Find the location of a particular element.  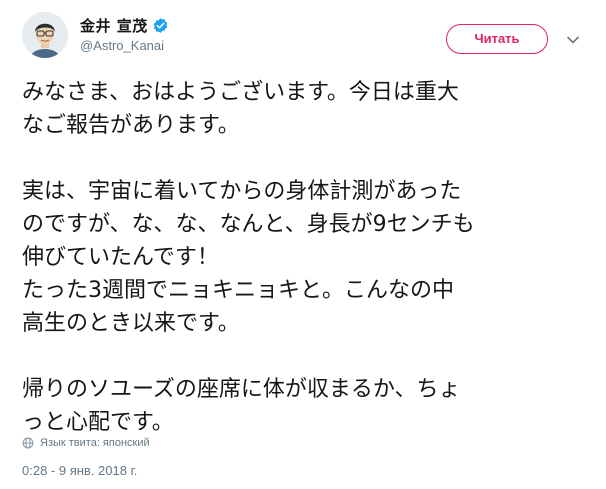

globe-icon is located at coordinates (28, 443).